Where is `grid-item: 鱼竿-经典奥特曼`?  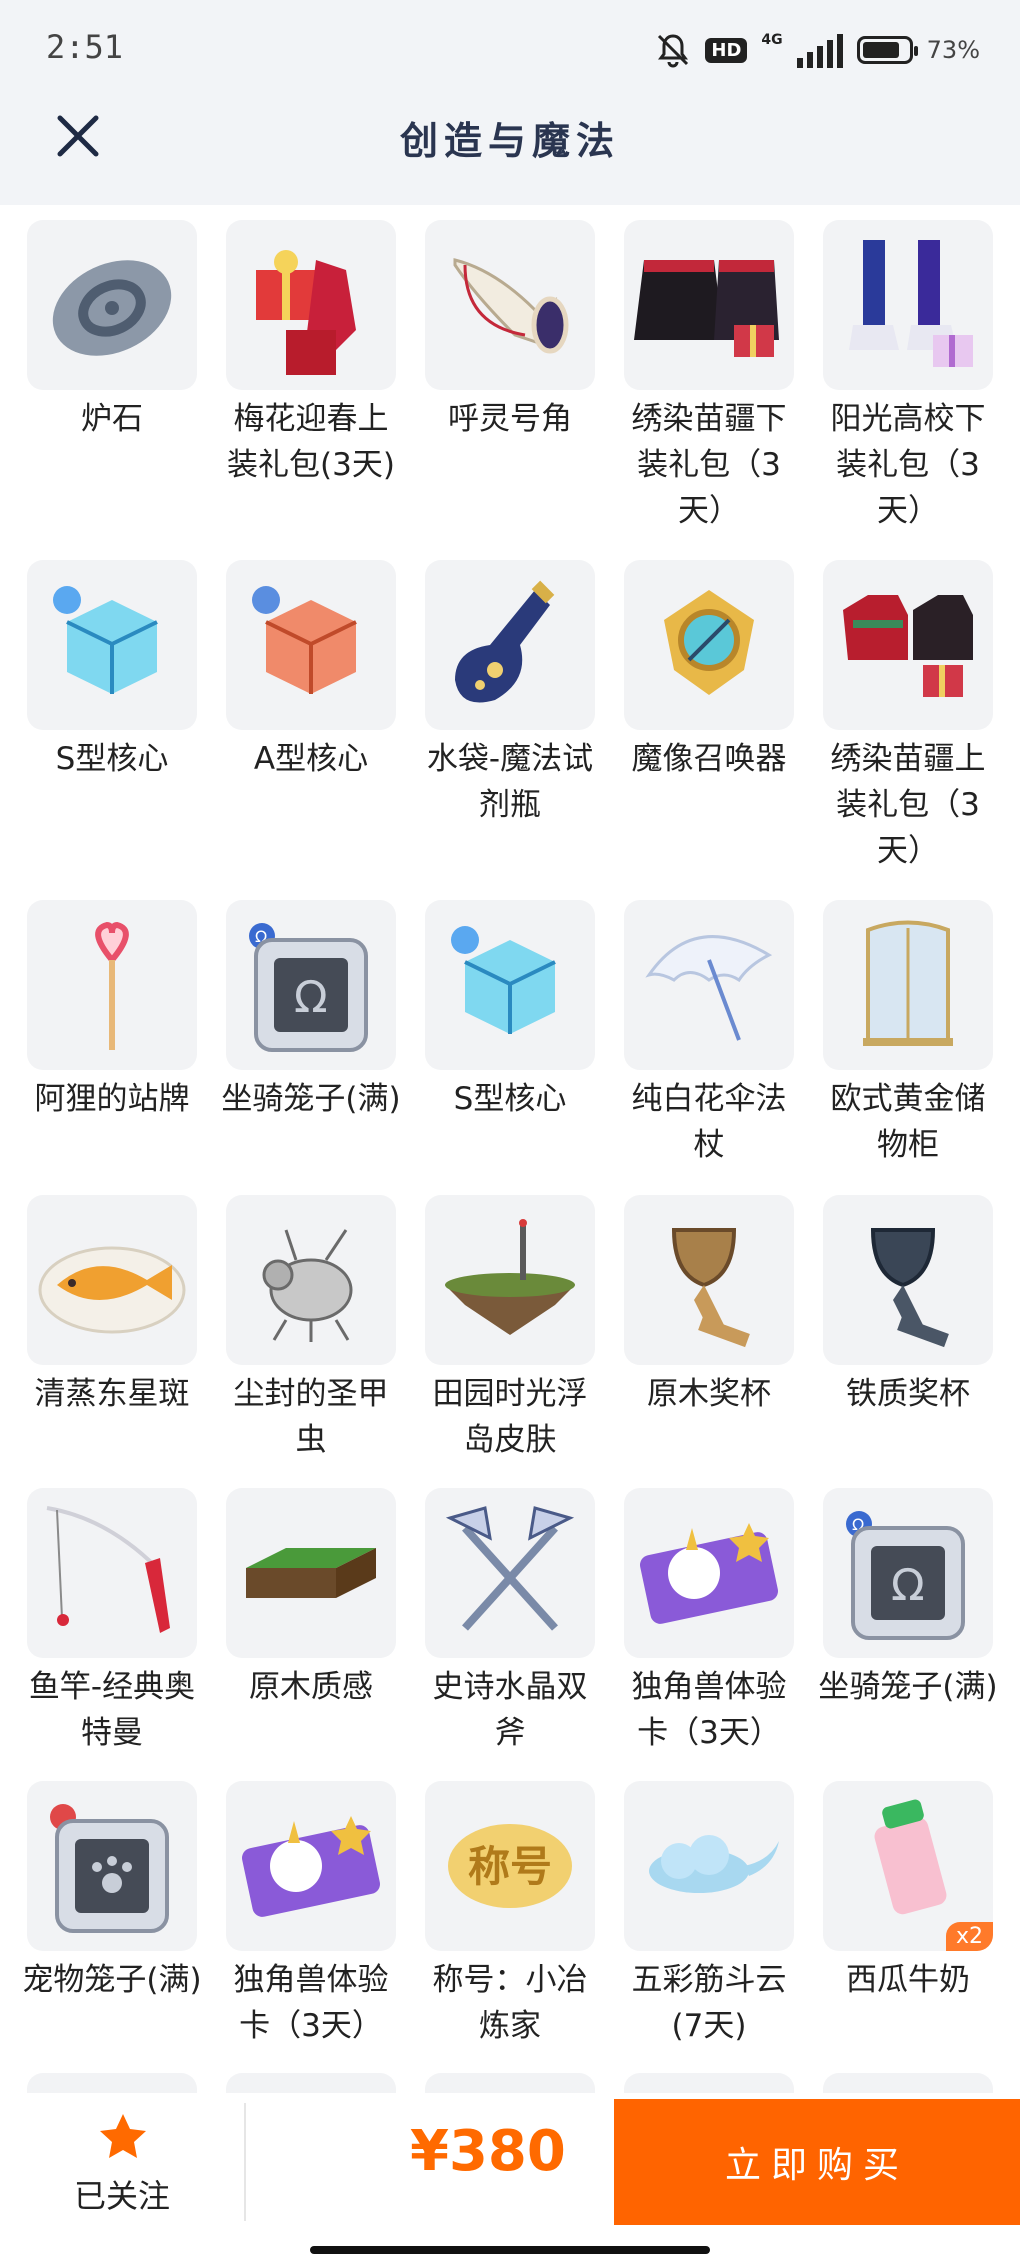 grid-item: 鱼竿-经典奥特曼 is located at coordinates (112, 1622).